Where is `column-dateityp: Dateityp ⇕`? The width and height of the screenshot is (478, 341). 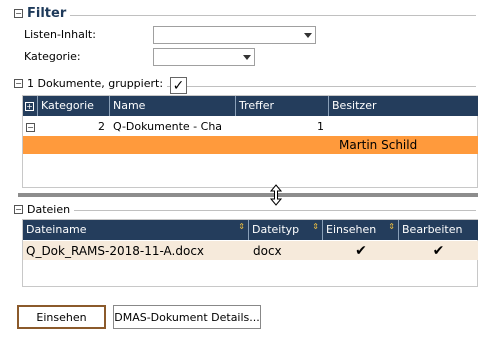
column-dateityp: Dateityp ⇕ is located at coordinates (286, 230).